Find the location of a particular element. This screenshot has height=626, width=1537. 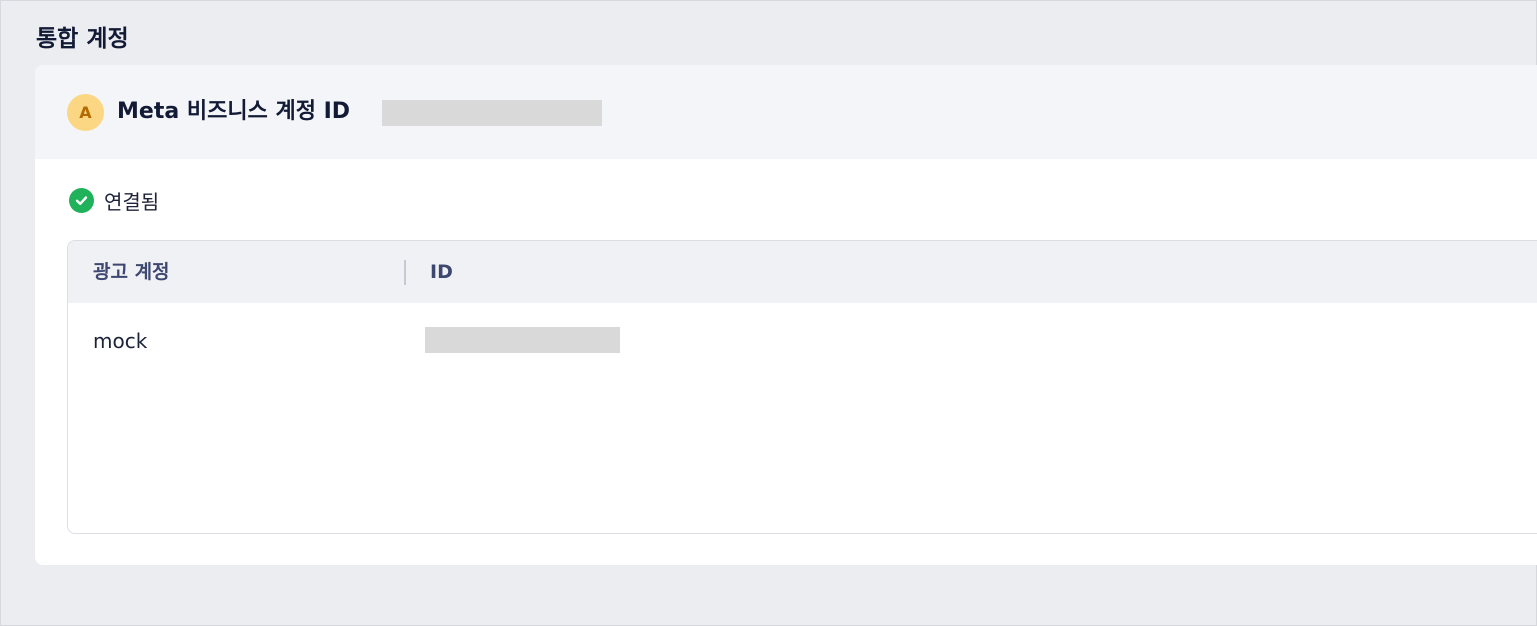

connection-status: 연결됨 is located at coordinates (114, 200).